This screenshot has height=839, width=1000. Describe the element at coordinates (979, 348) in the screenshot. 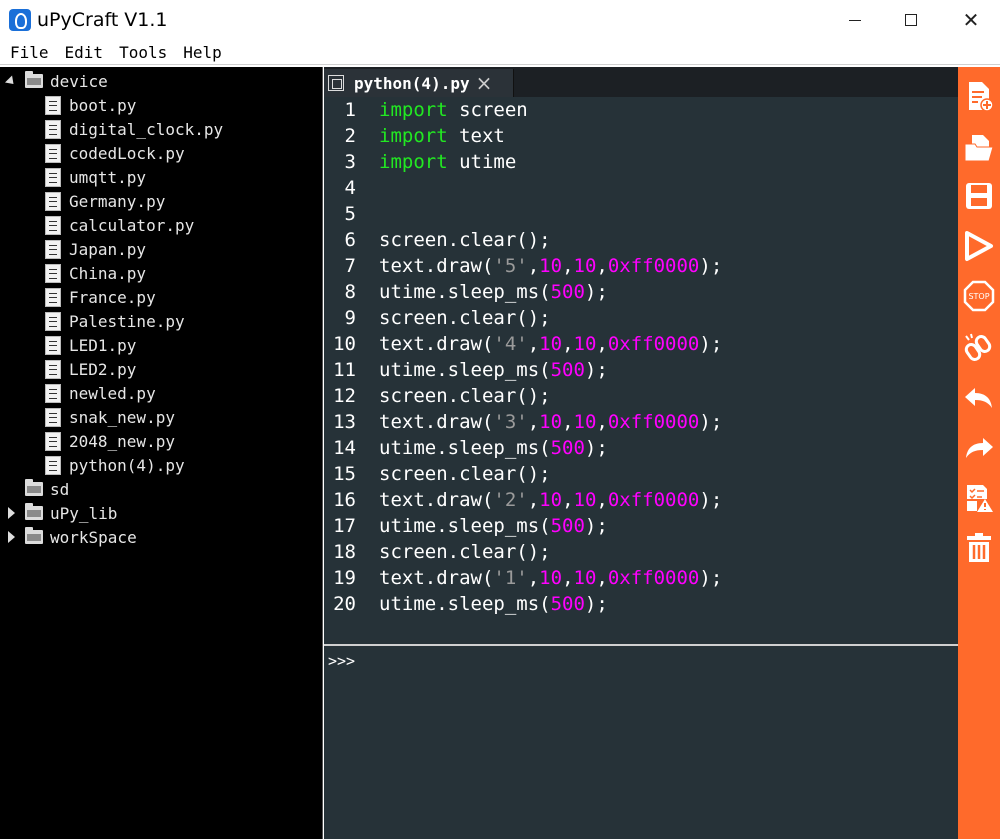

I see `connect-button` at that location.